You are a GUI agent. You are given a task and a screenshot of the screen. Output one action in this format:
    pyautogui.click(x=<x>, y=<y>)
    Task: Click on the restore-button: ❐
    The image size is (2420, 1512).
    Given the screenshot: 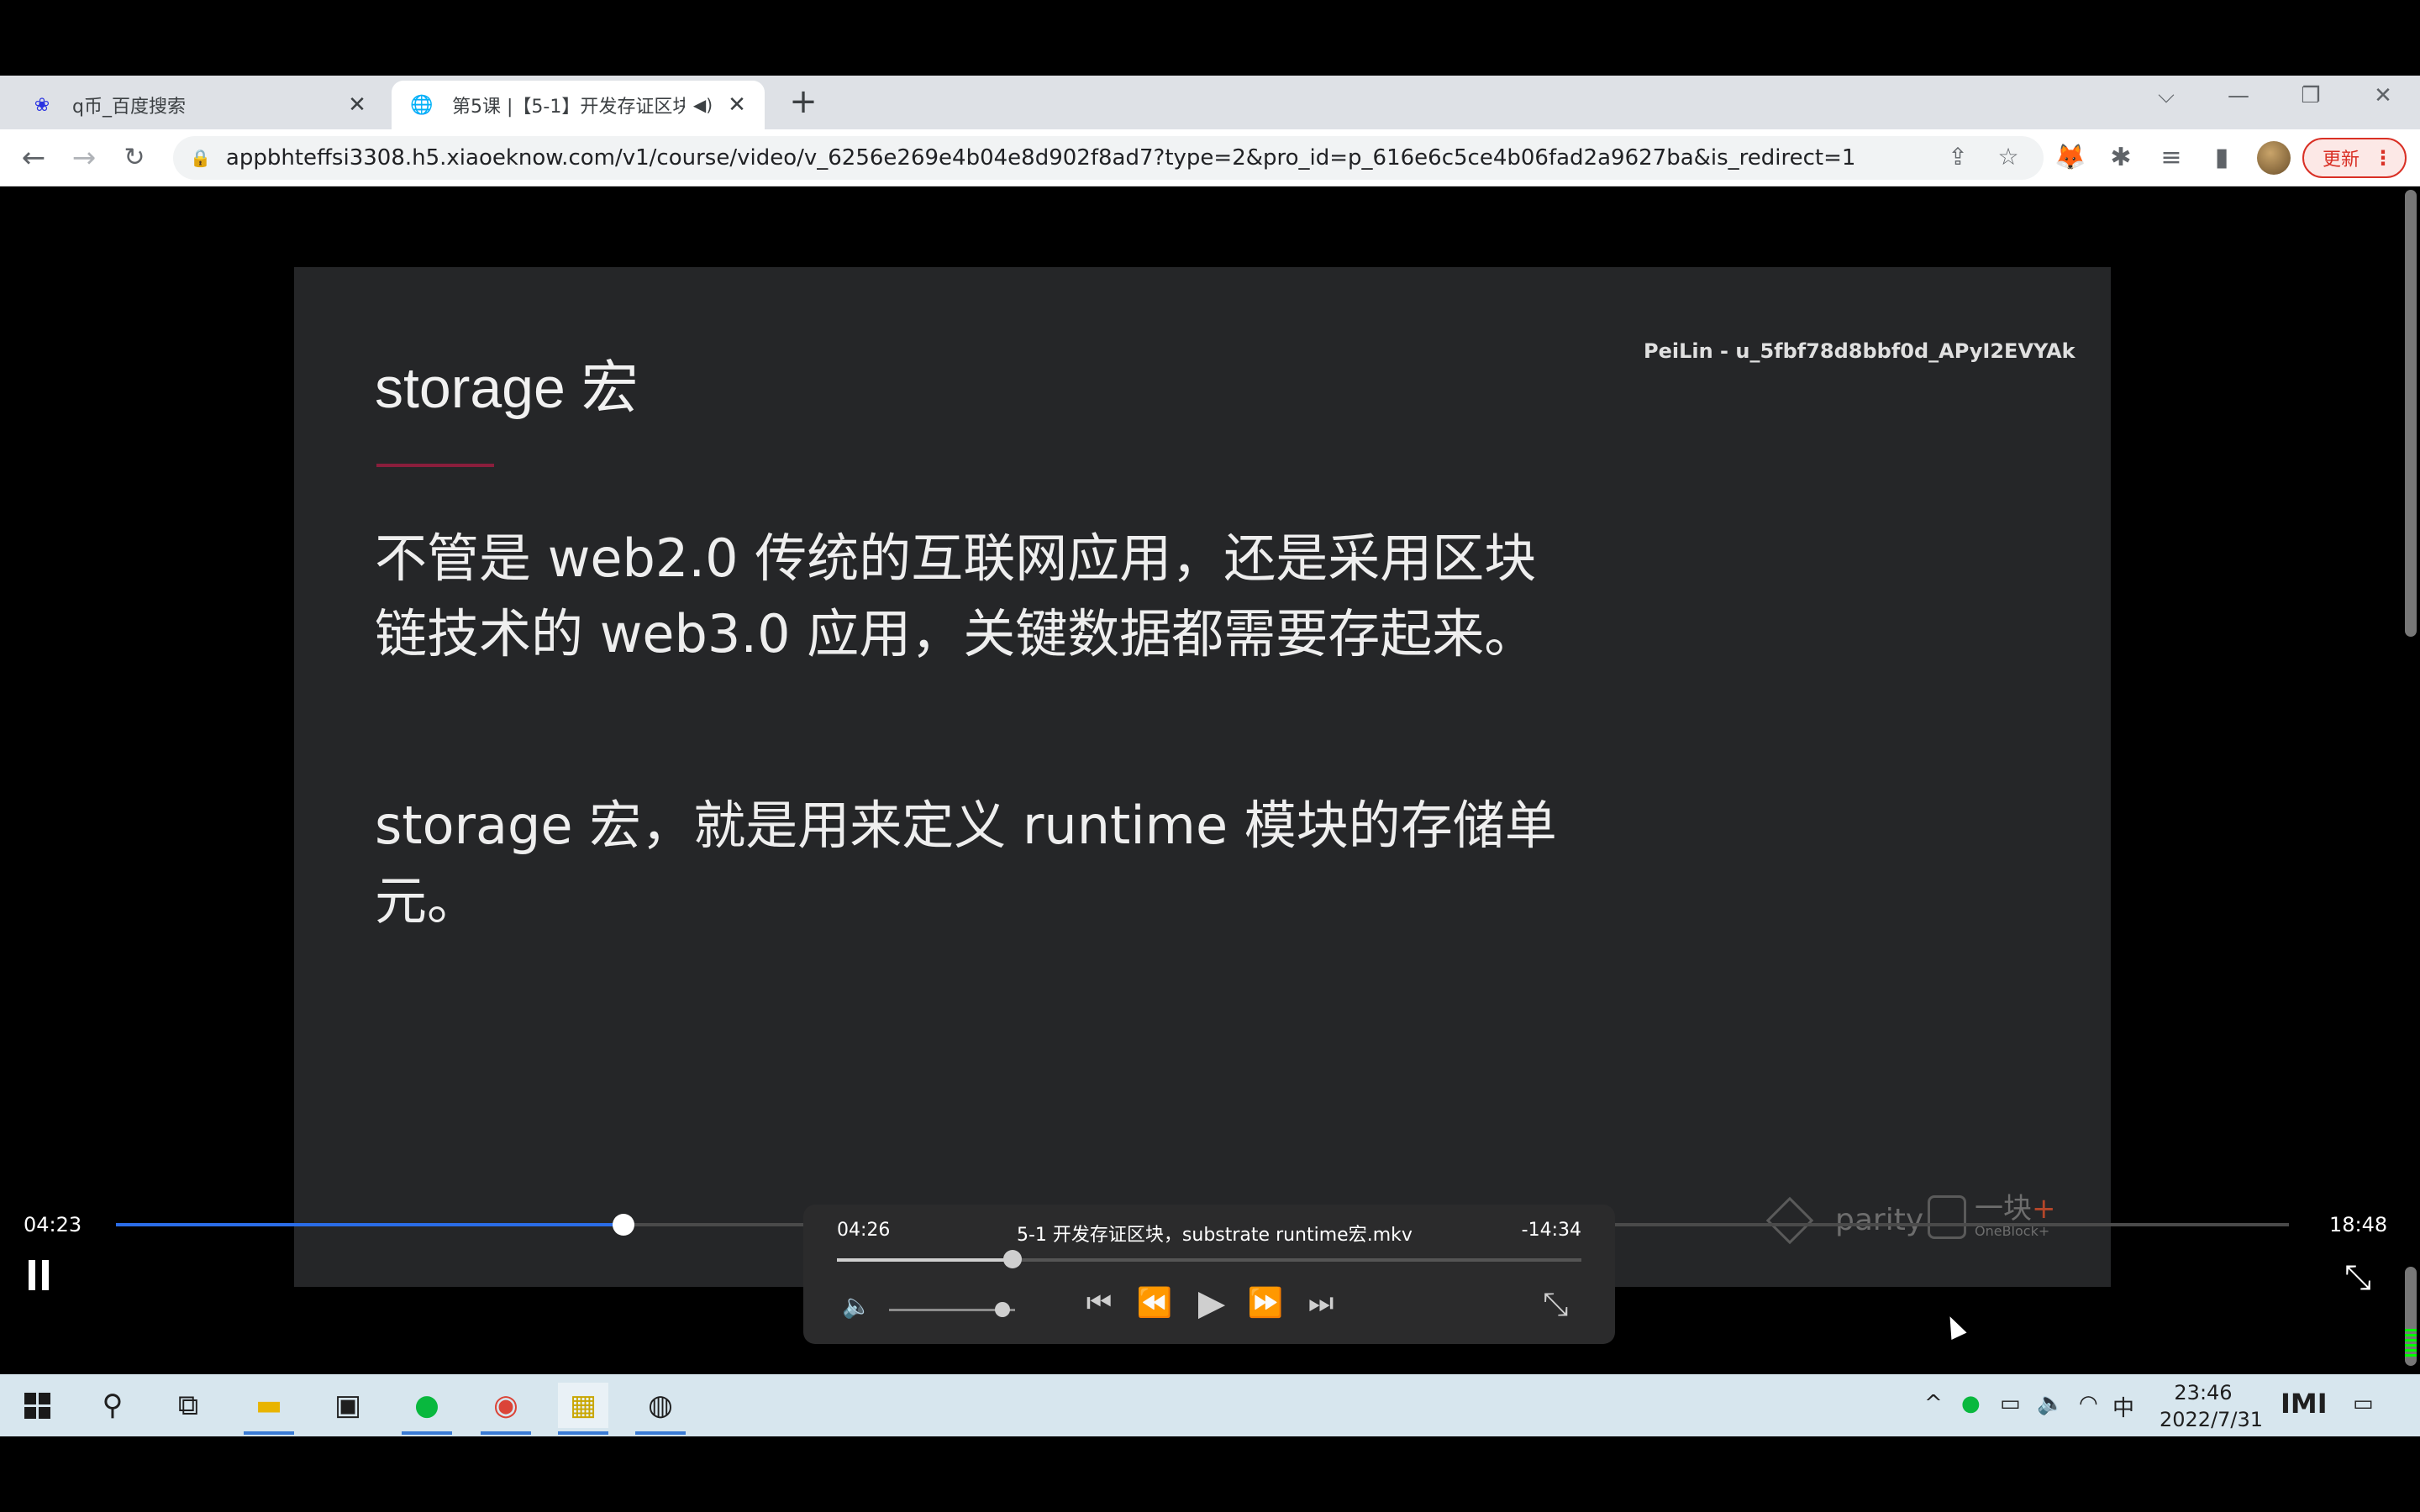 What is the action you would take?
    pyautogui.click(x=2311, y=96)
    